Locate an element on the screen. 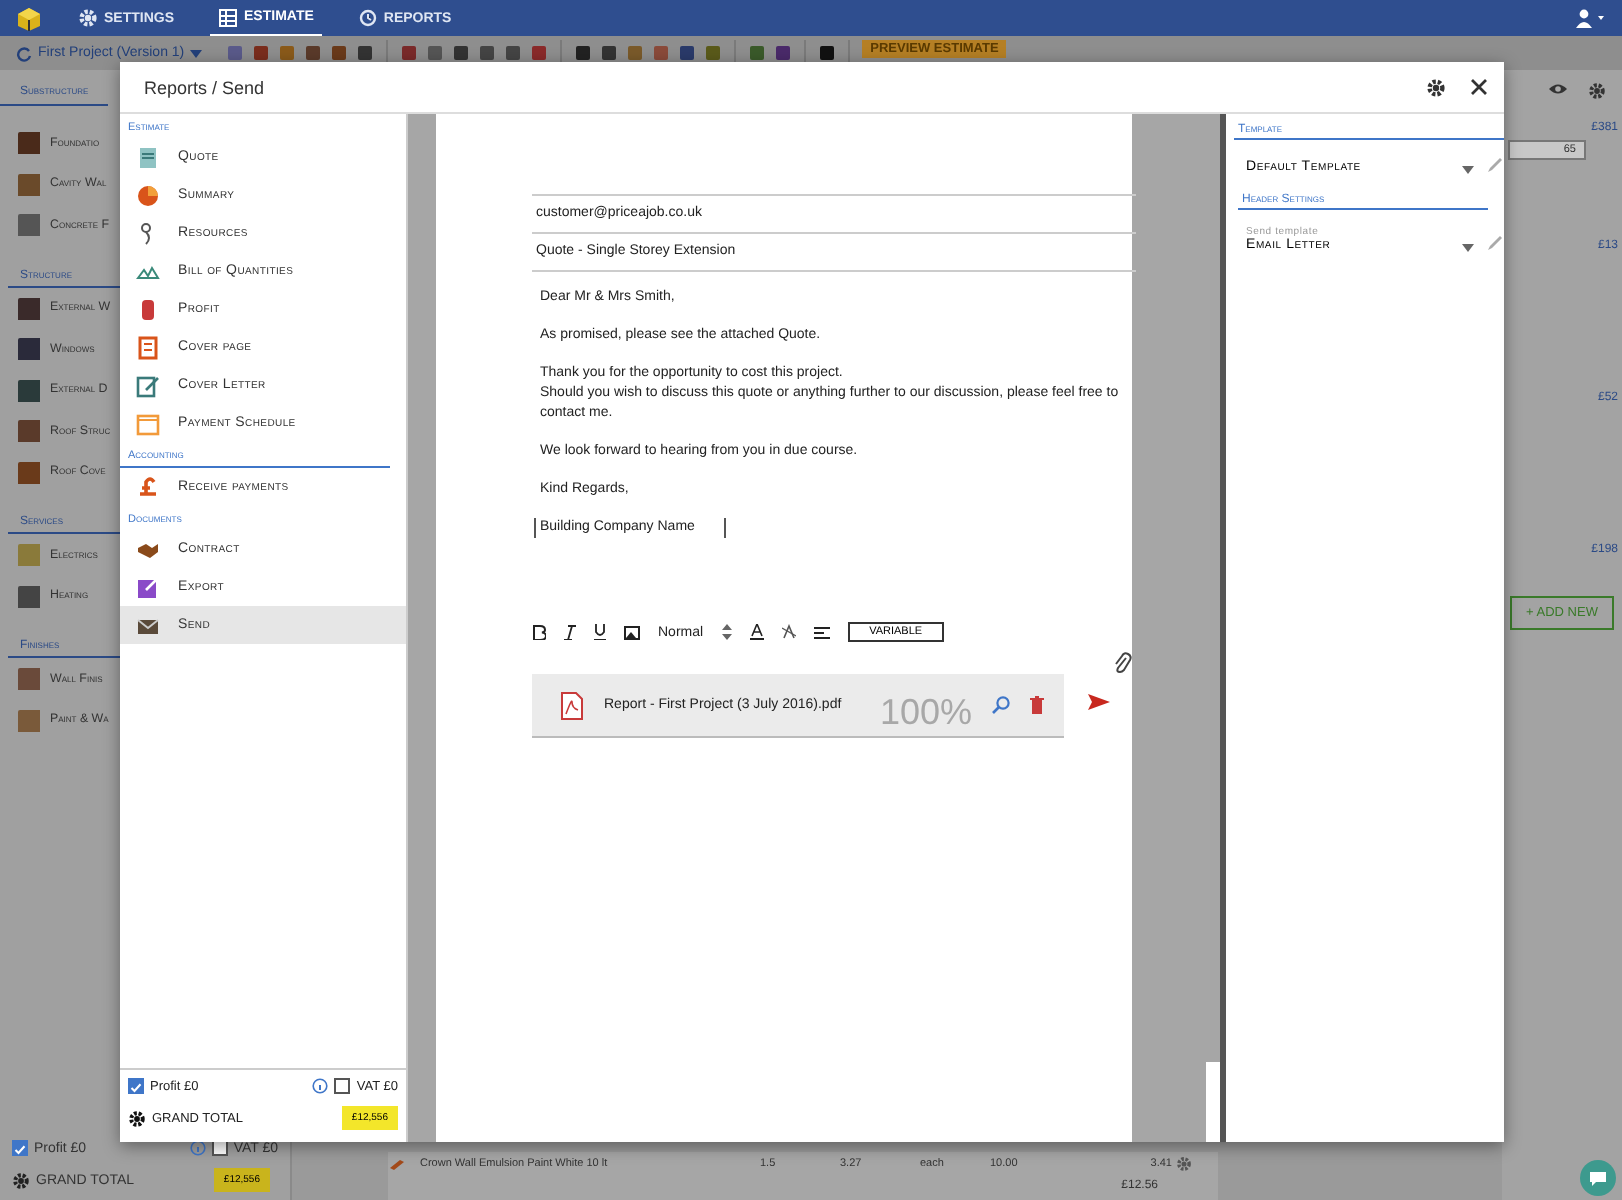 The height and width of the screenshot is (1200, 1622). refresh-icon is located at coordinates (24, 53).